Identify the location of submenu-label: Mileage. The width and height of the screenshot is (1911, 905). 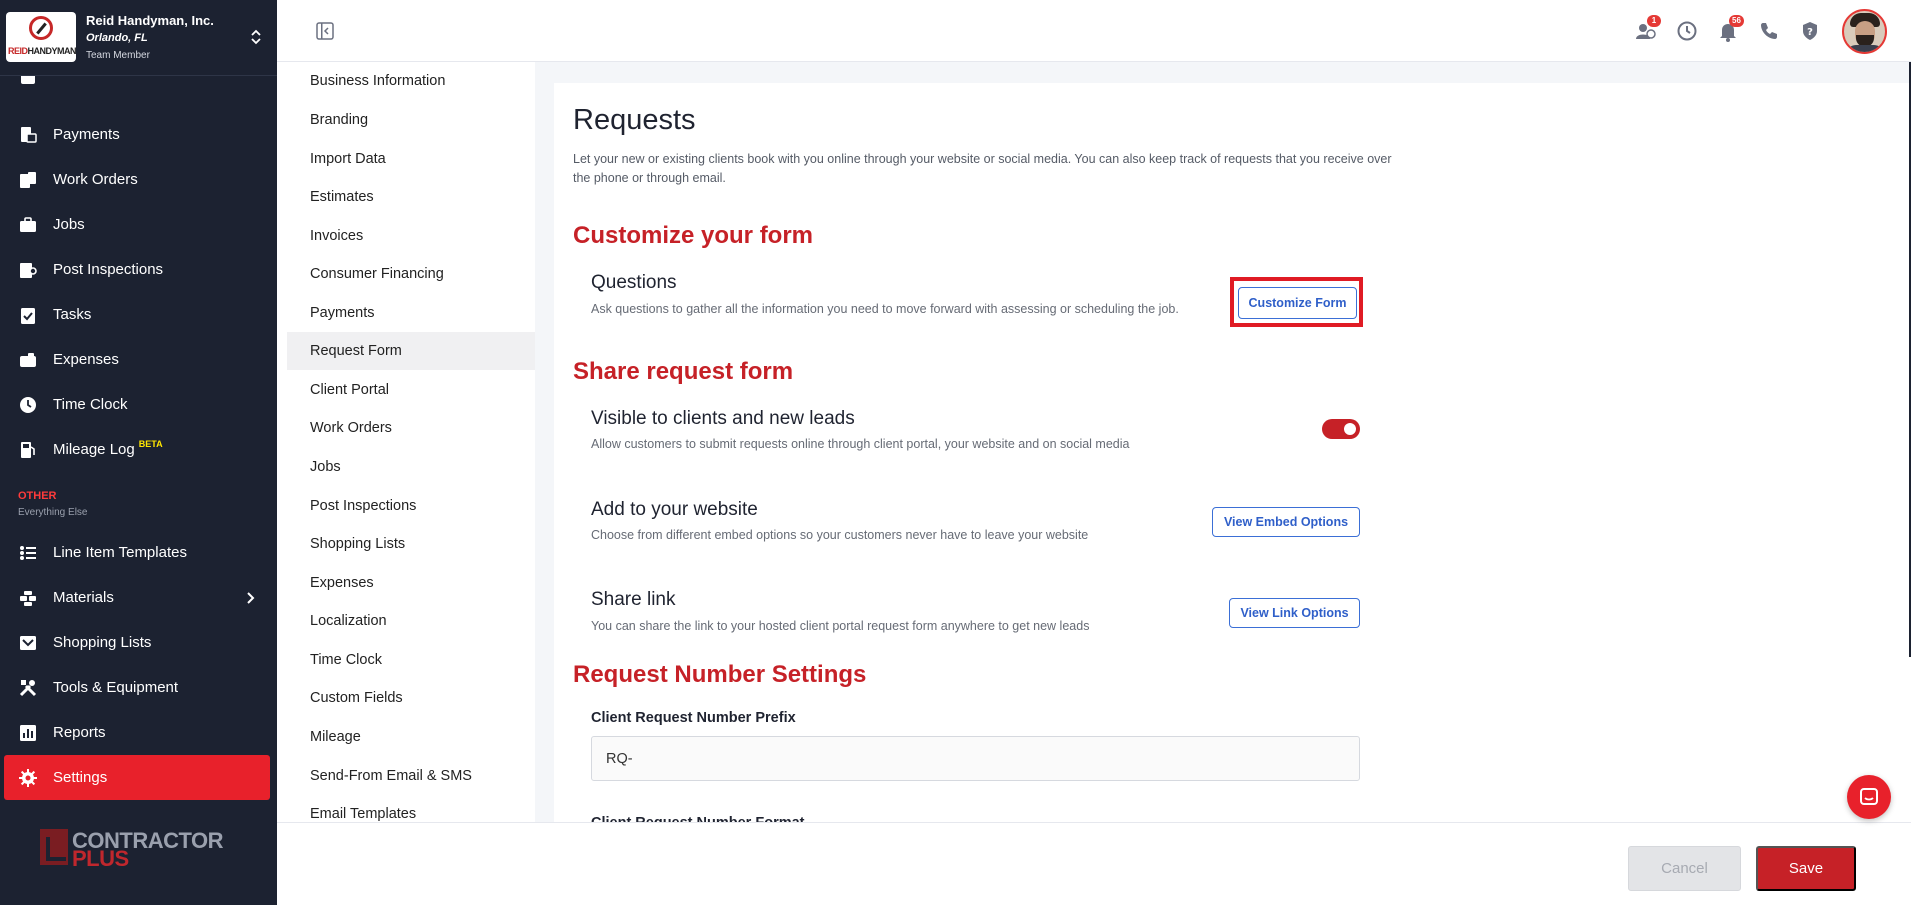
(335, 737).